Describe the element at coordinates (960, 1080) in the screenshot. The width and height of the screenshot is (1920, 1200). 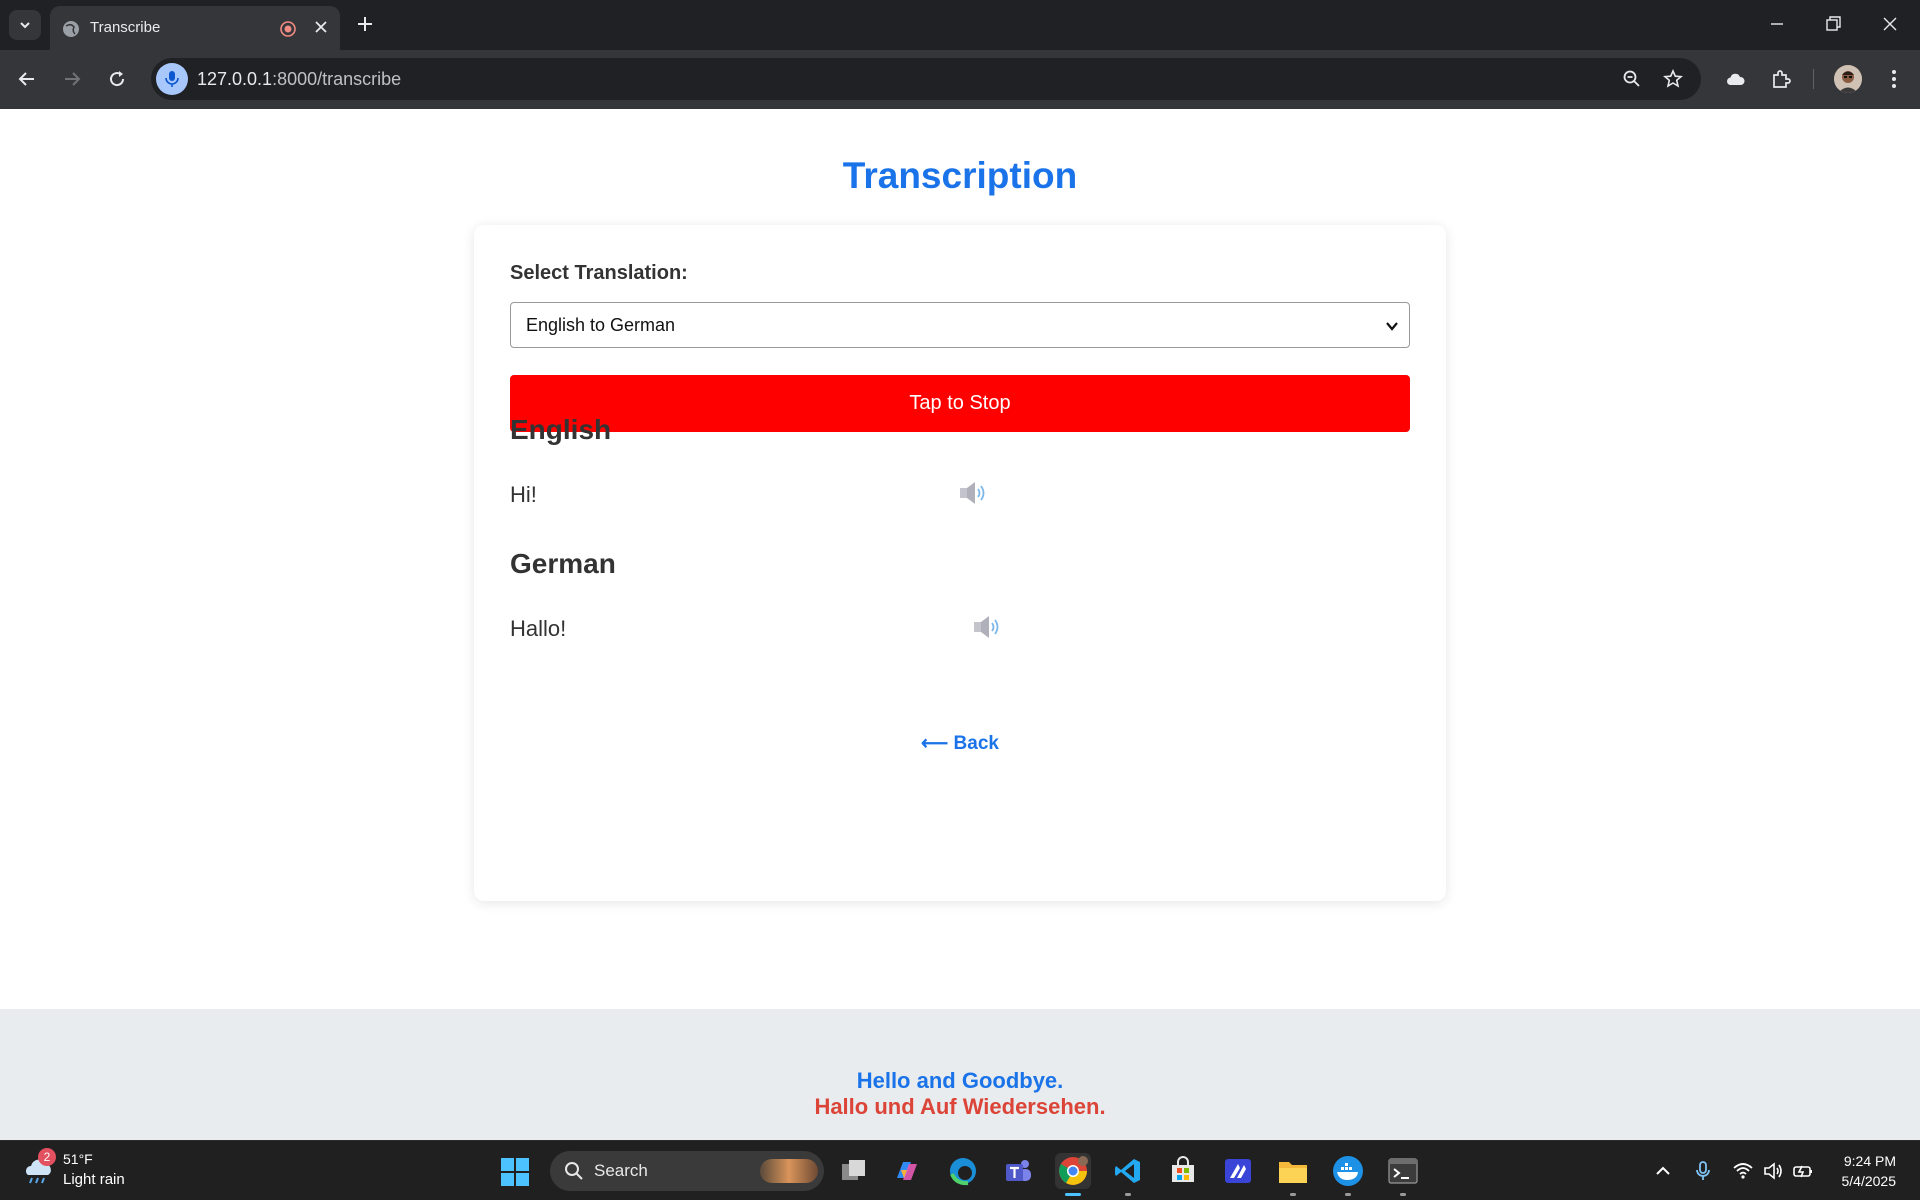
I see `footer-english-line: Hello and Goodbye.` at that location.